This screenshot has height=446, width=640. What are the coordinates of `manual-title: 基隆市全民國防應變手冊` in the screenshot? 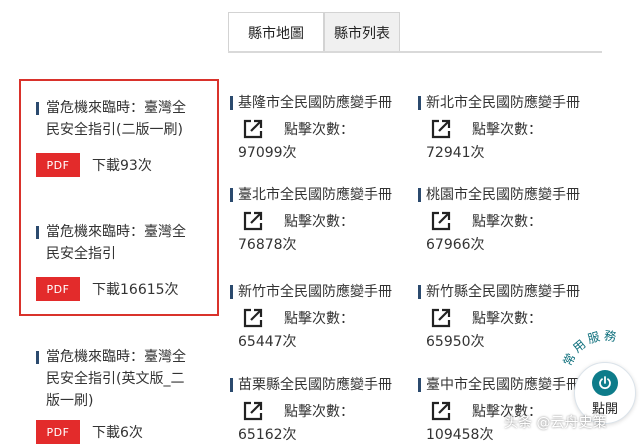 It's located at (320, 103).